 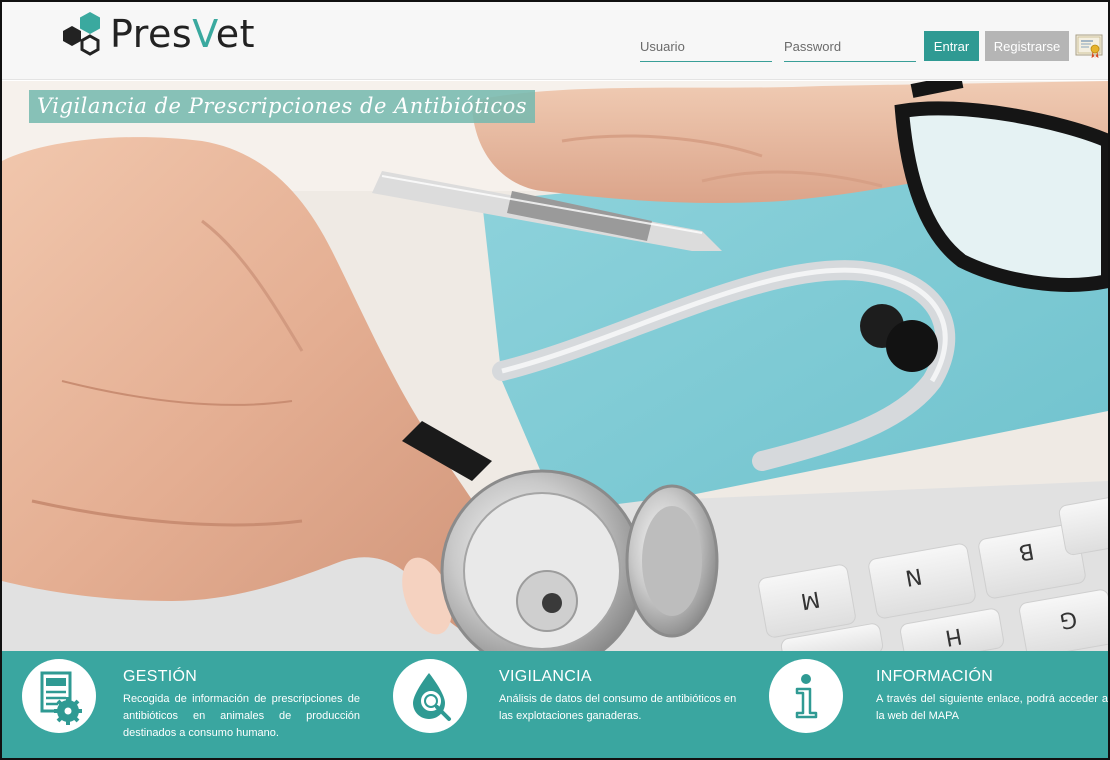 I want to click on feature-informacion-circle, so click(x=806, y=696).